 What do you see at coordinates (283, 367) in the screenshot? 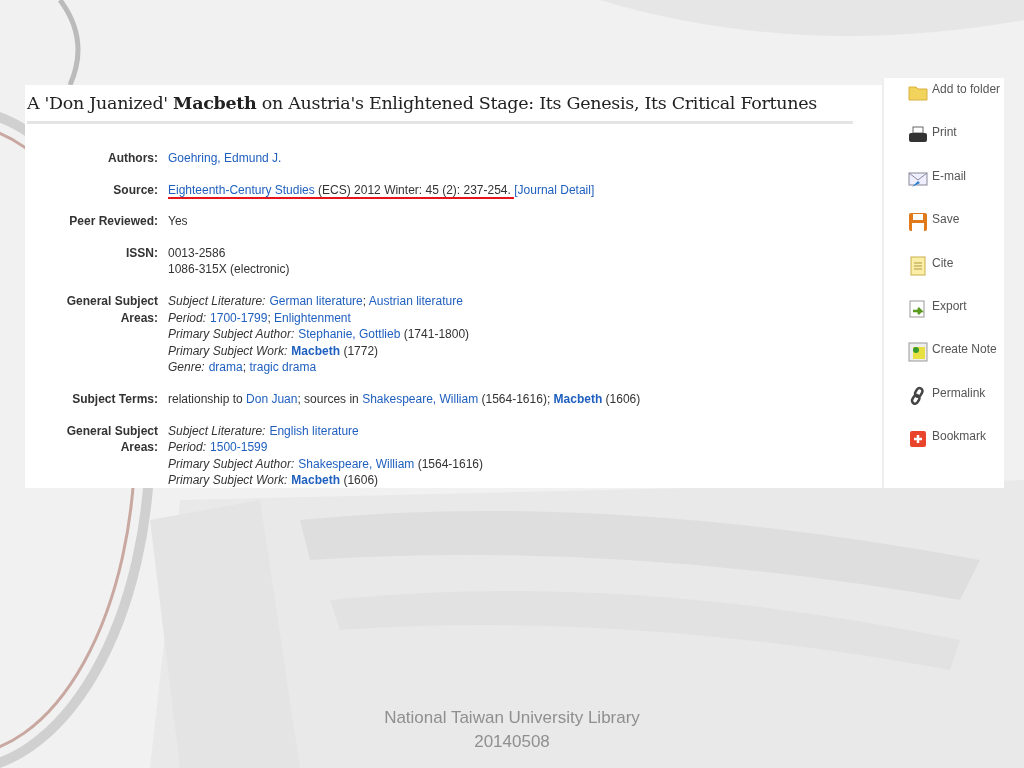
I see `link: tragic drama` at bounding box center [283, 367].